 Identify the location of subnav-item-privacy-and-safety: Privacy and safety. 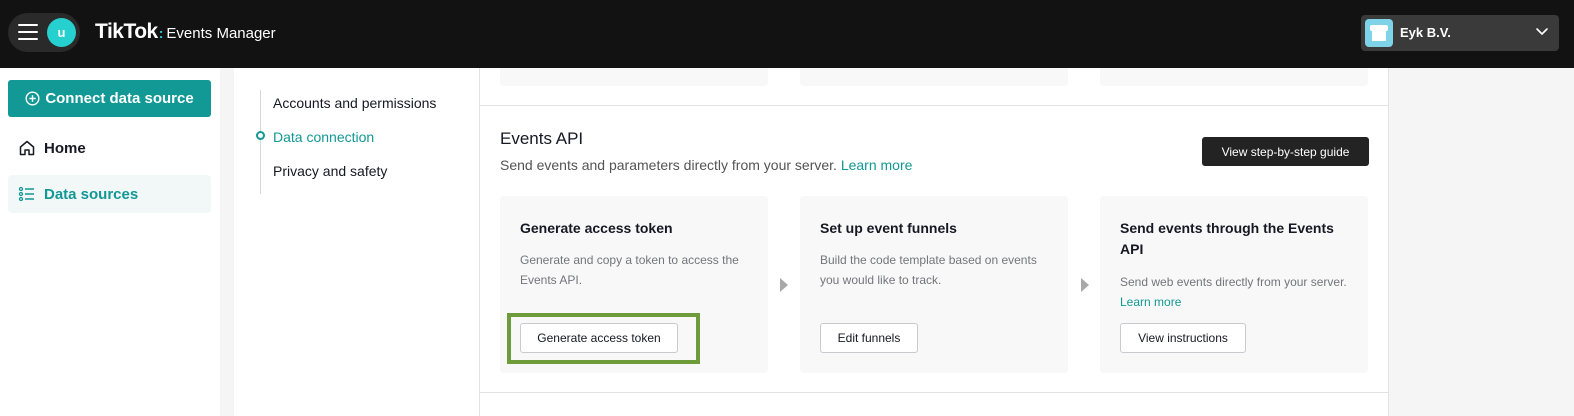
(330, 171).